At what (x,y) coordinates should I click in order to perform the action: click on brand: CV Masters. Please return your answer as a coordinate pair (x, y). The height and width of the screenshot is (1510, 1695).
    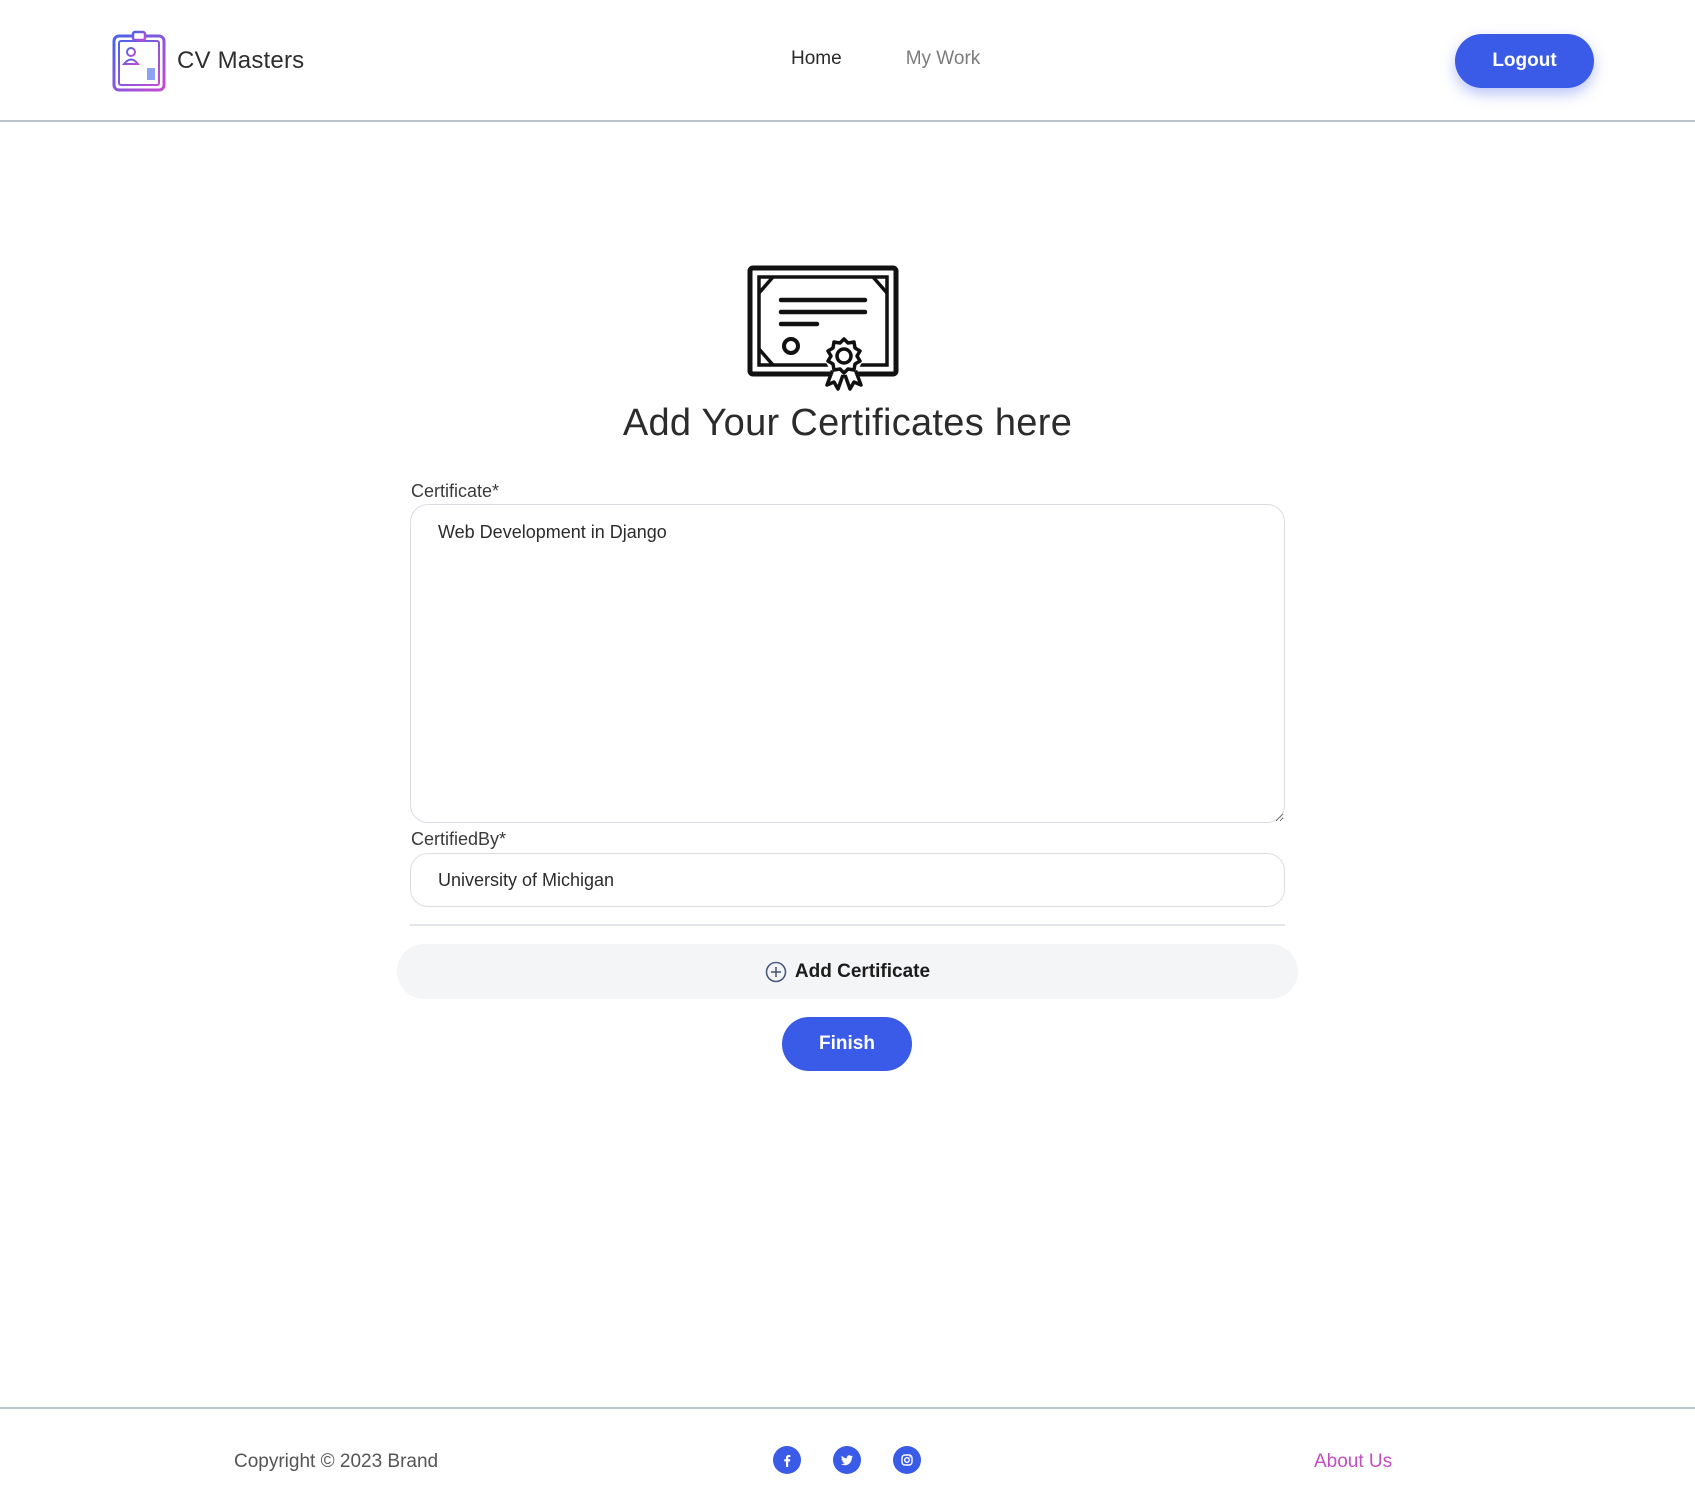
    Looking at the image, I should click on (207, 61).